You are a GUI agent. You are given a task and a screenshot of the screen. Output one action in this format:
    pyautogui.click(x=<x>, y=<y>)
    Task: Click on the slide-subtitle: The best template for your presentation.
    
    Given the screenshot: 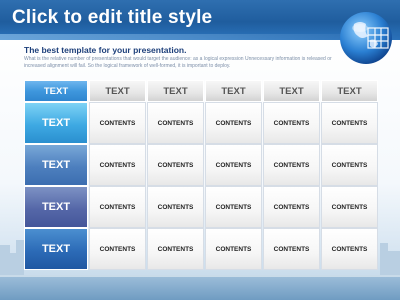 What is the action you would take?
    pyautogui.click(x=105, y=50)
    